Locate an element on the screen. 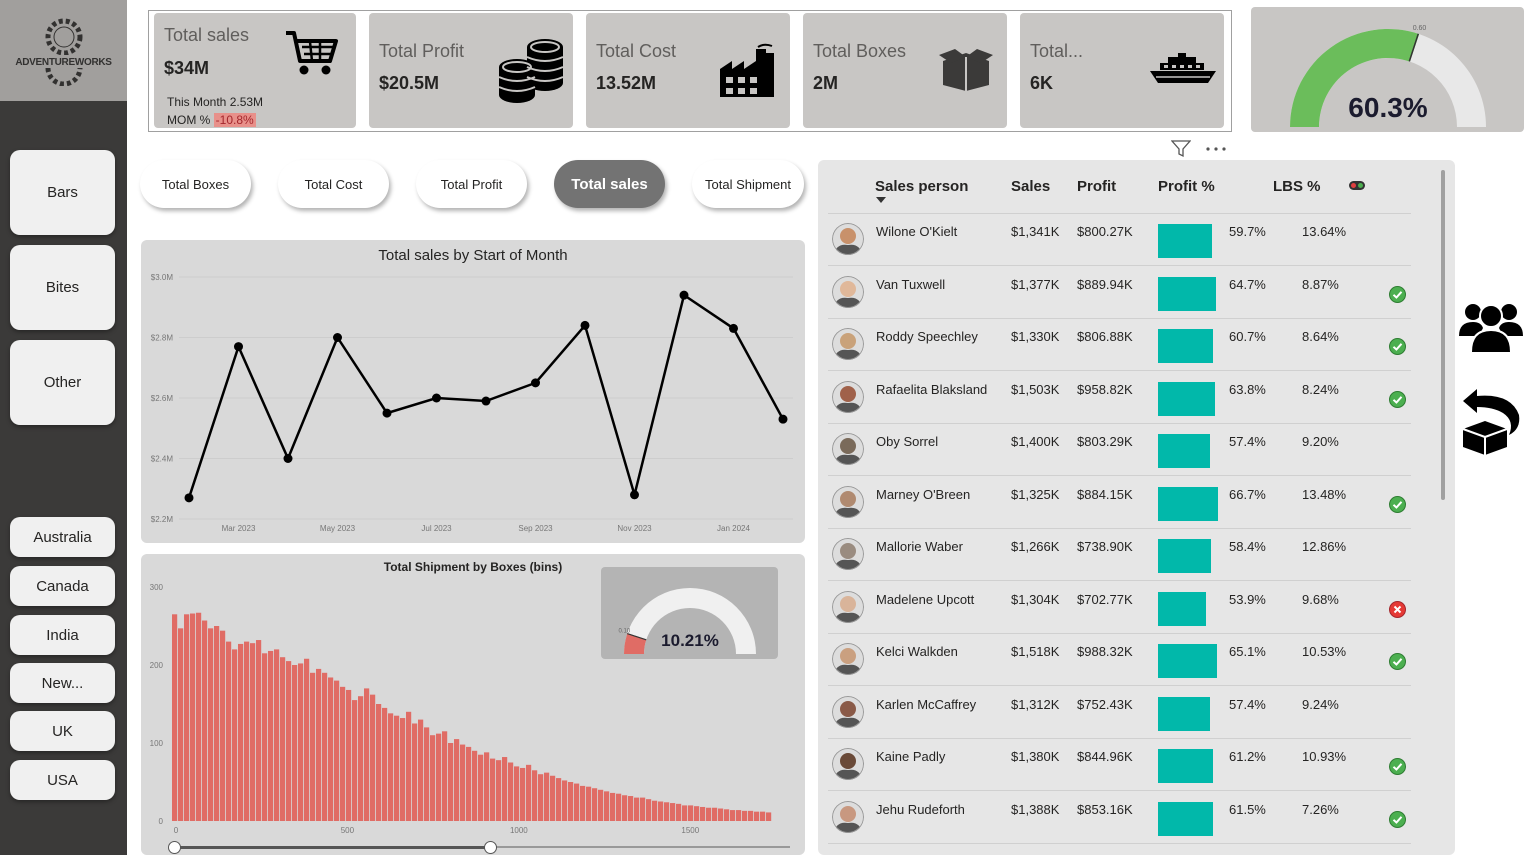 The width and height of the screenshot is (1526, 855). gauge-target-label: 0.10 is located at coordinates (625, 632).